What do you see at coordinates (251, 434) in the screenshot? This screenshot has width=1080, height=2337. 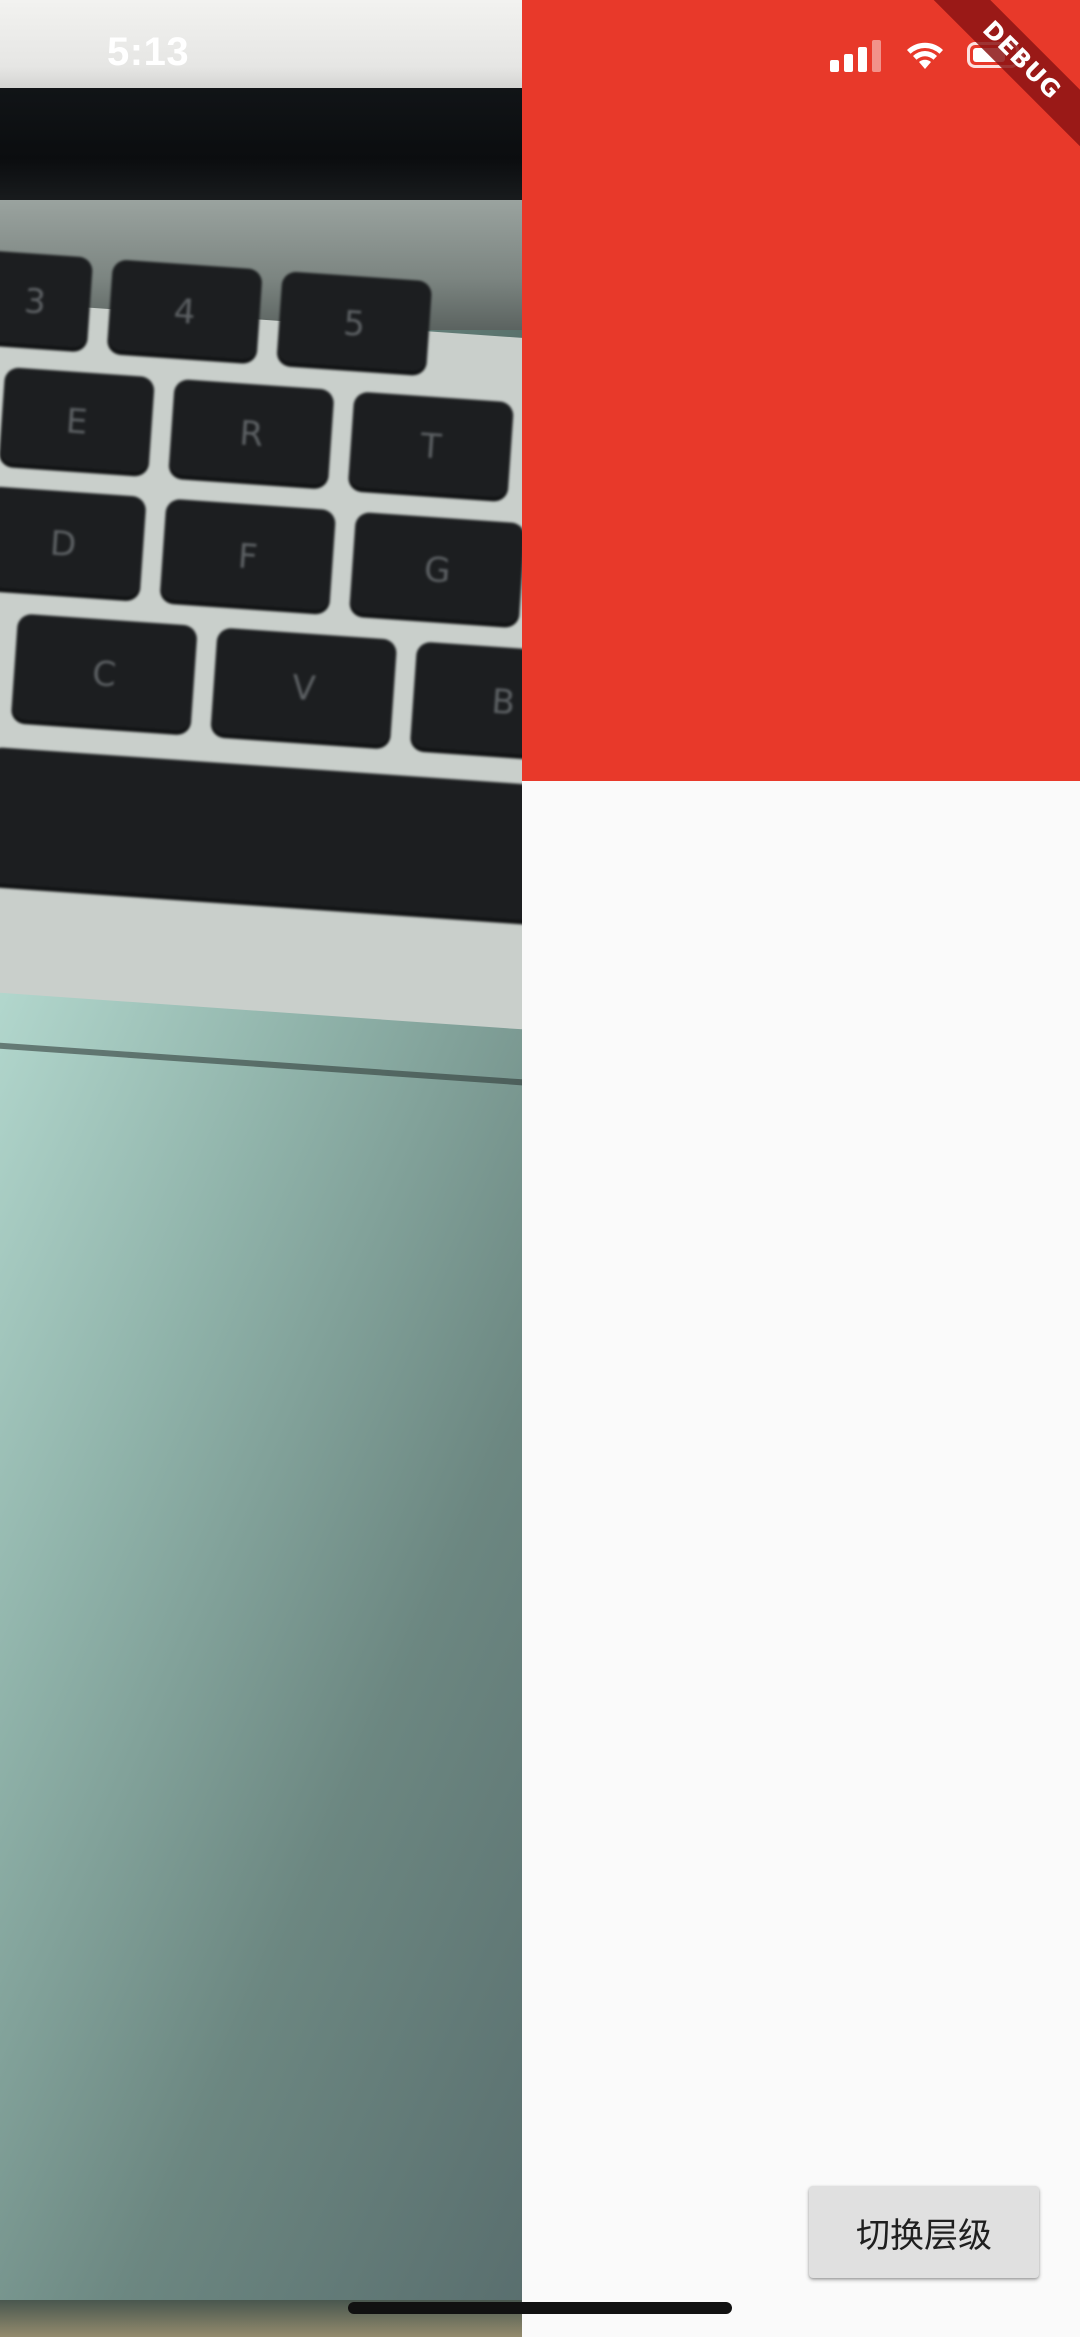 I see `keyboard-key: R` at bounding box center [251, 434].